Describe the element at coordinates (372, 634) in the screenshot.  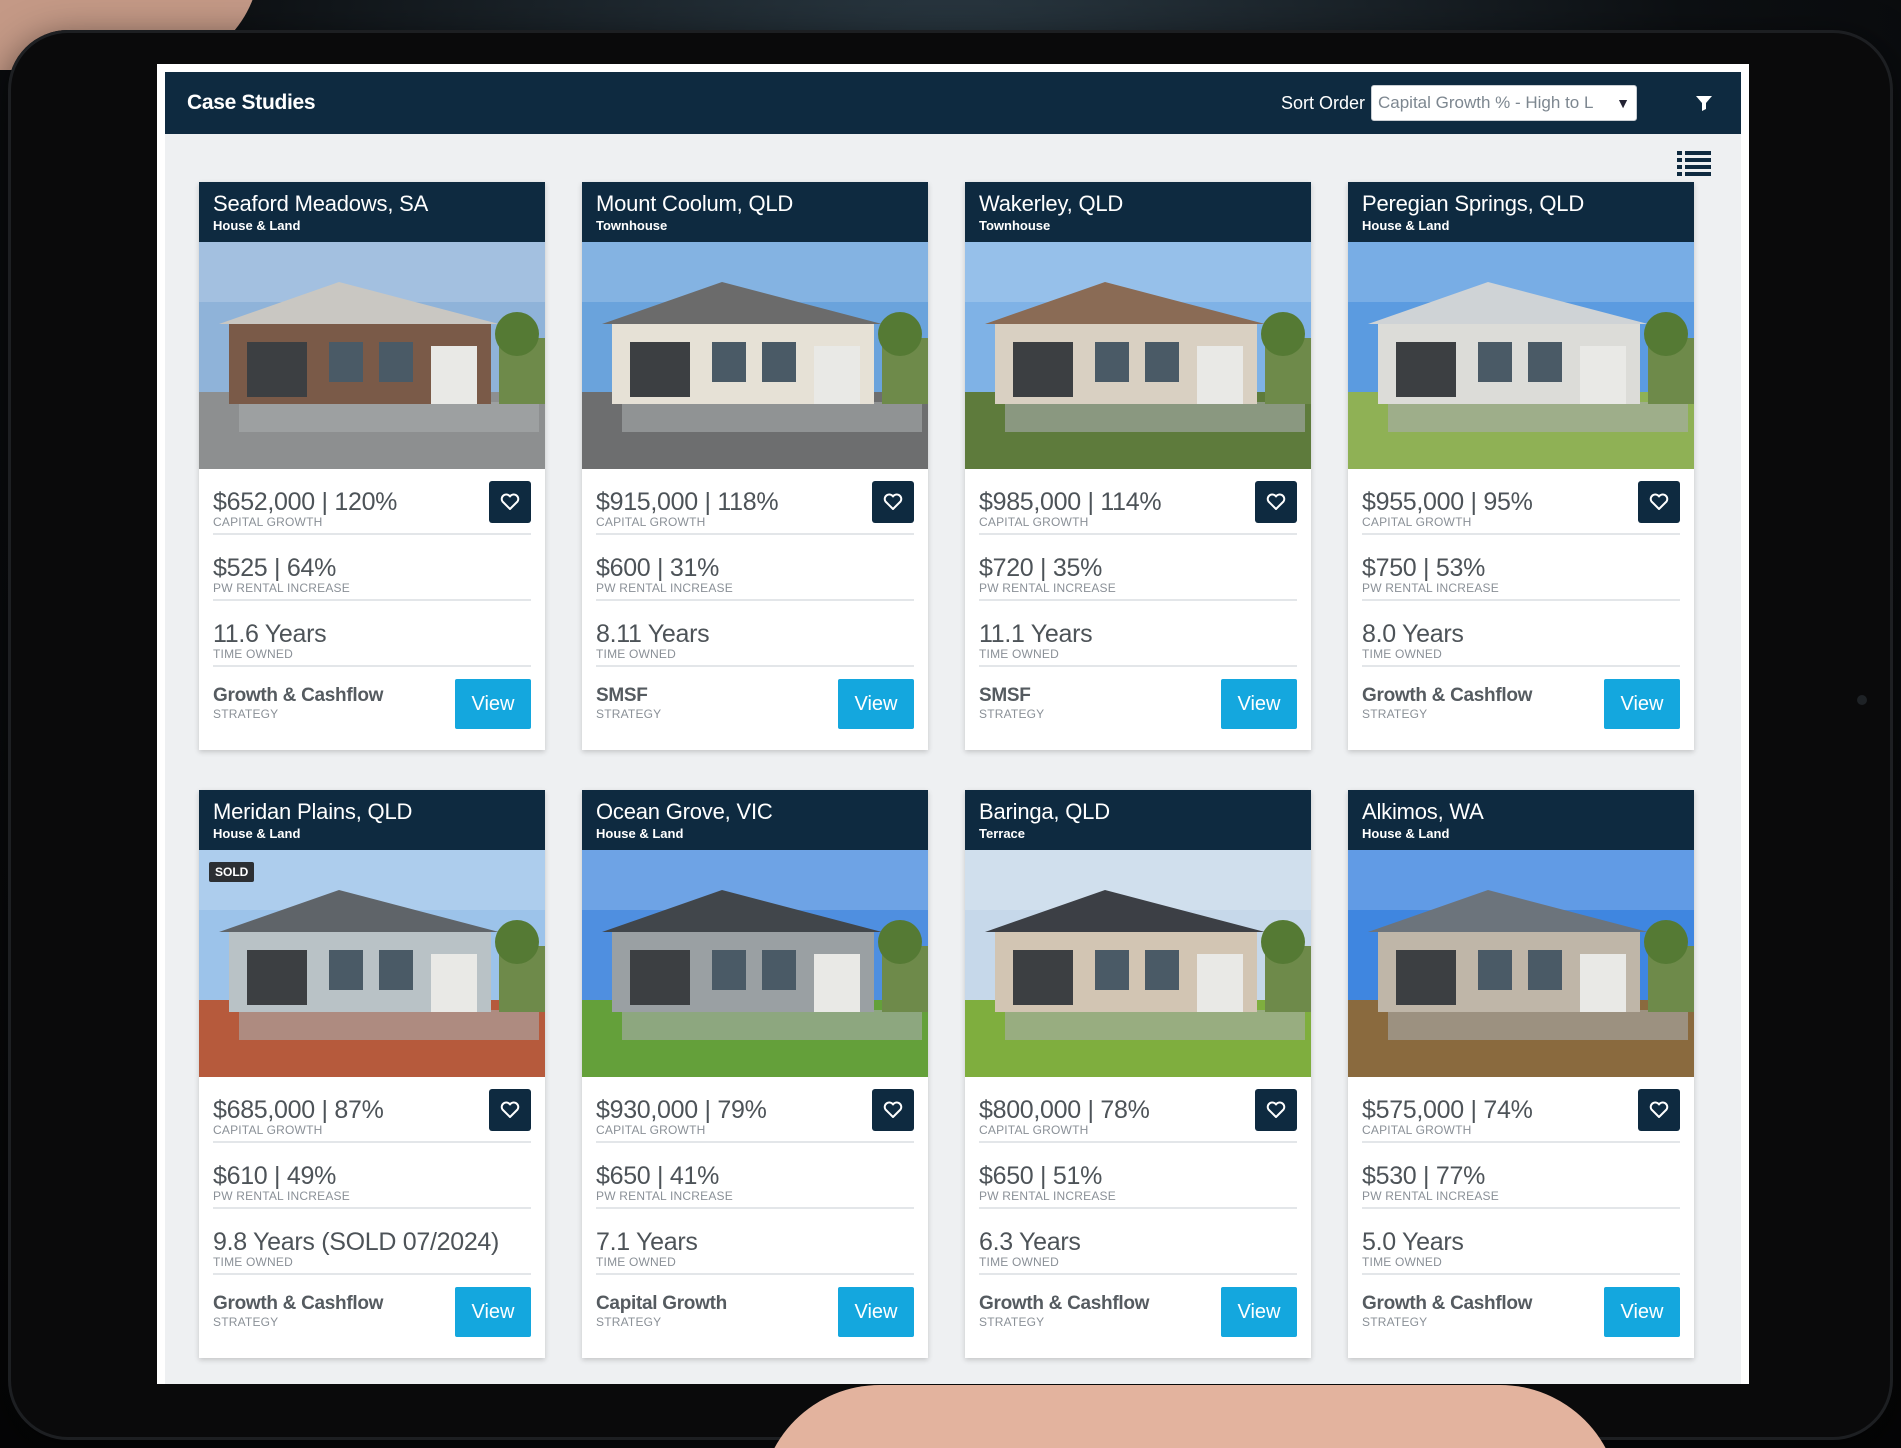
I see `time-owned-stat: 11.6 Years TIME OWNED` at that location.